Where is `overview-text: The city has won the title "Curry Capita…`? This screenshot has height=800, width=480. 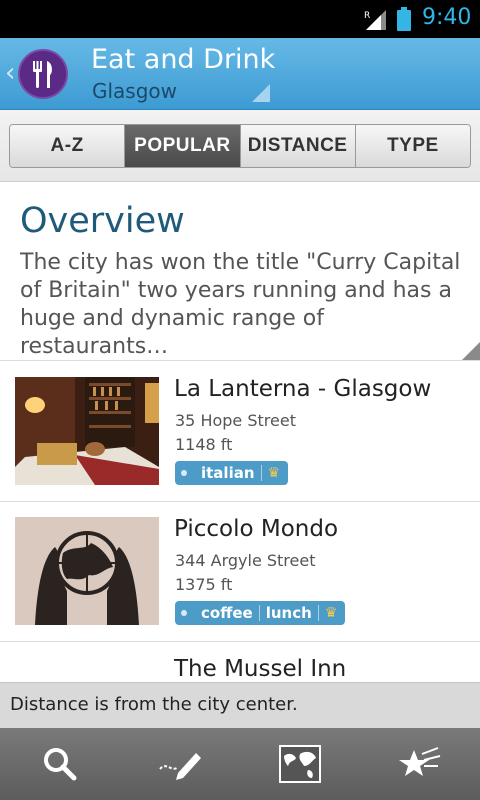 overview-text: The city has won the title "Curry Capita… is located at coordinates (240, 304).